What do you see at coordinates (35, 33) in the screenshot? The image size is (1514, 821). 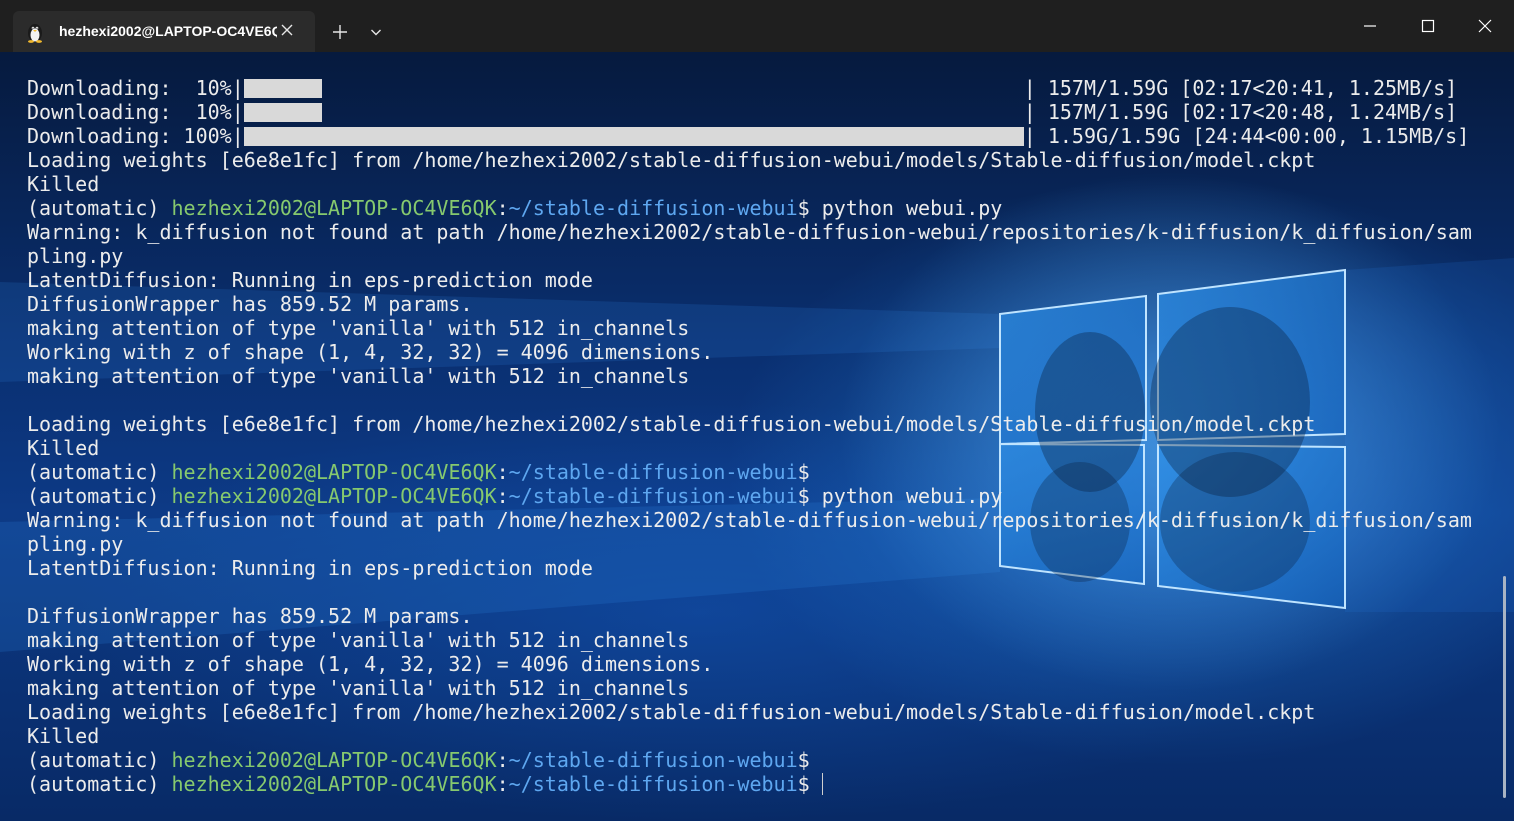 I see `linux-penguin-icon` at bounding box center [35, 33].